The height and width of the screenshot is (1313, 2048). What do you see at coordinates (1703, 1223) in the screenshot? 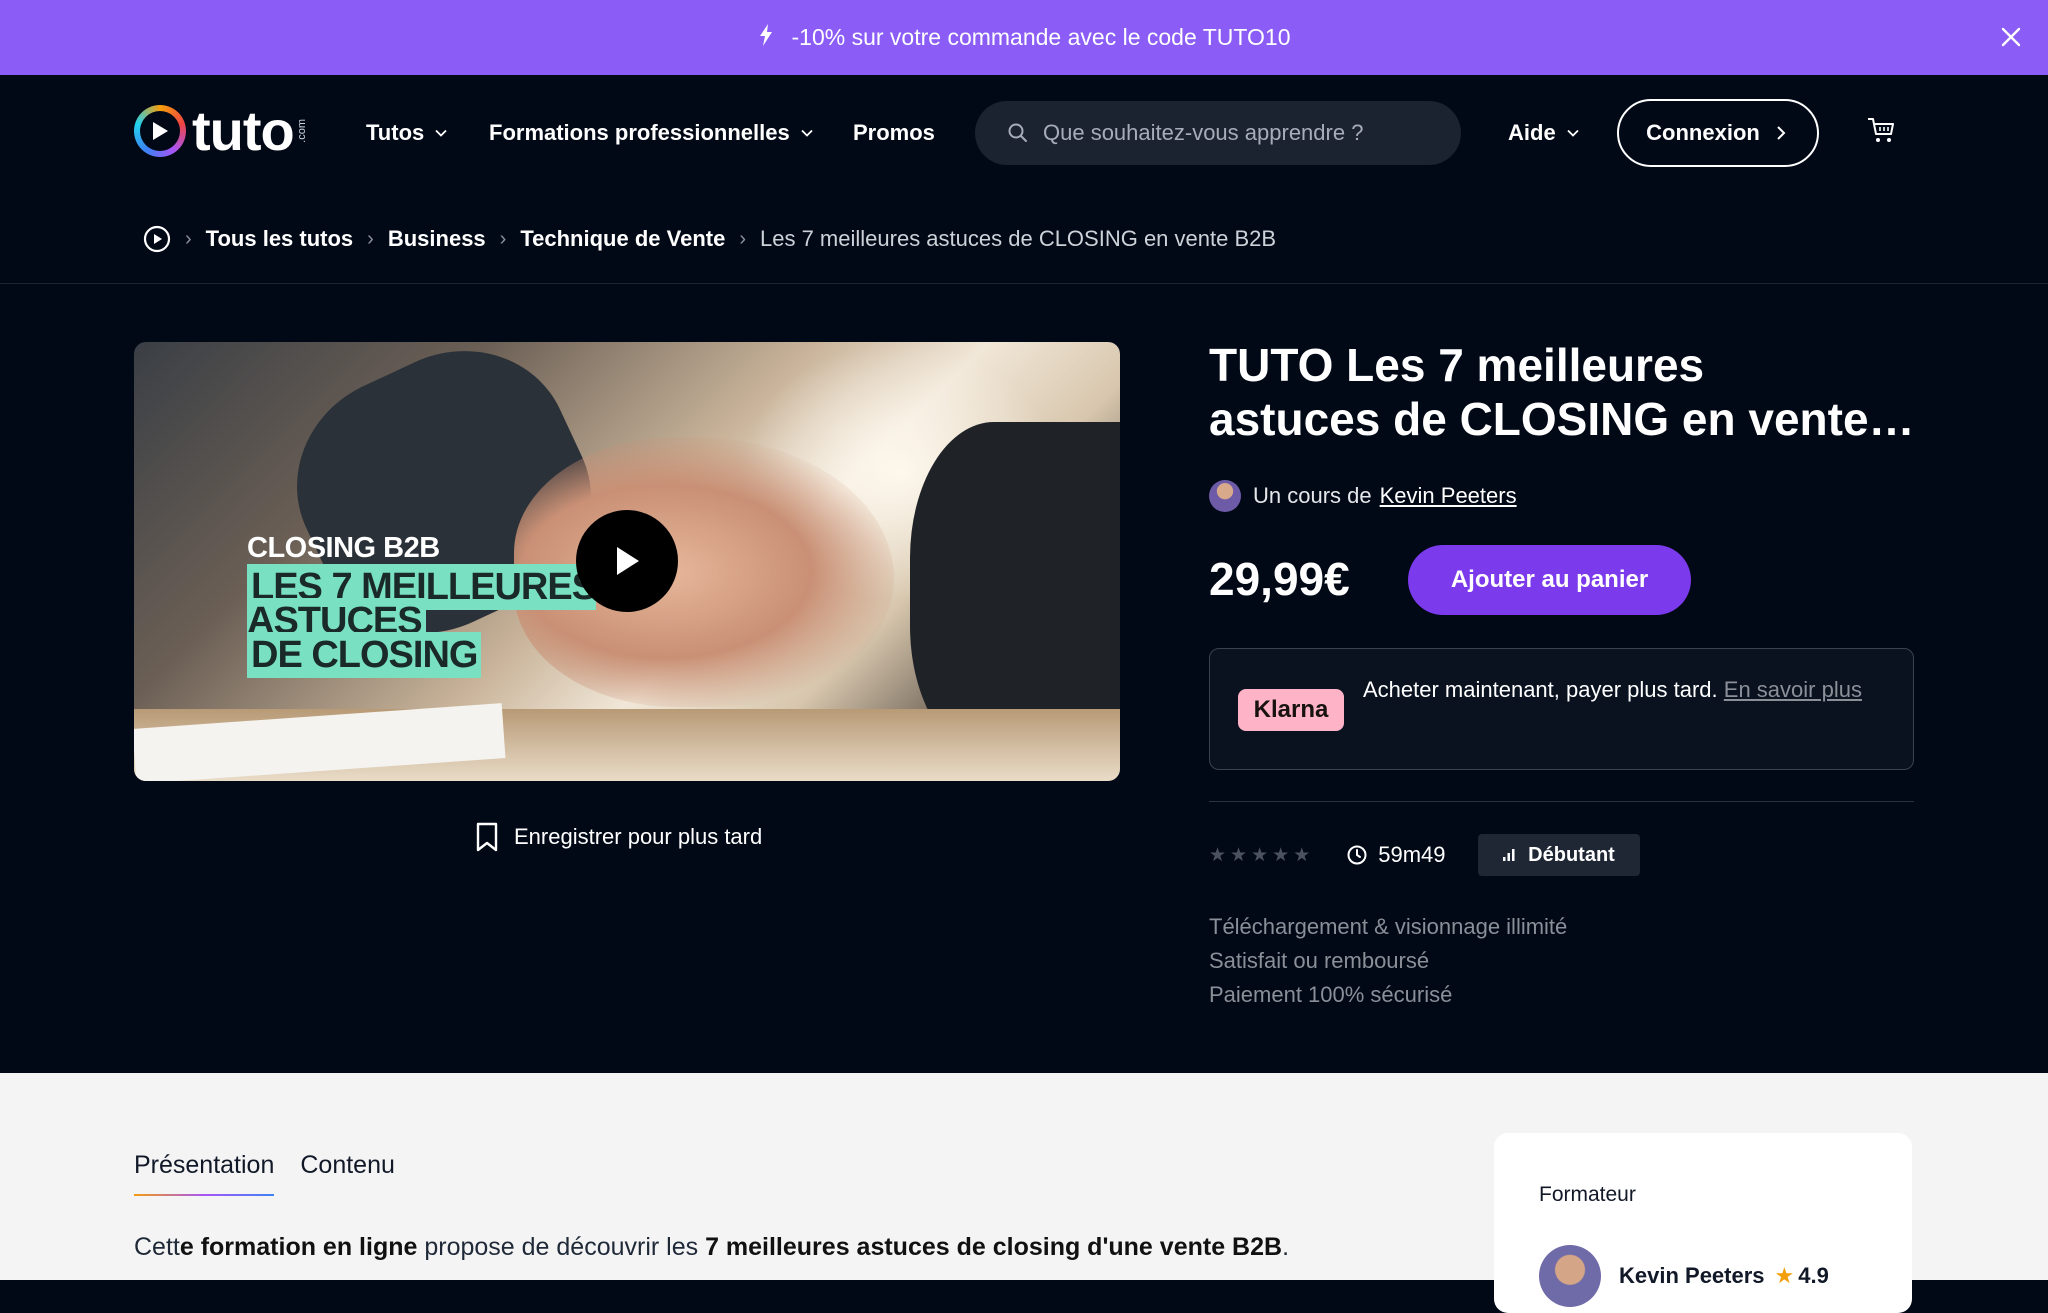
I see `trainer-card: Formateur Kevin Peeters ★ 4.9` at bounding box center [1703, 1223].